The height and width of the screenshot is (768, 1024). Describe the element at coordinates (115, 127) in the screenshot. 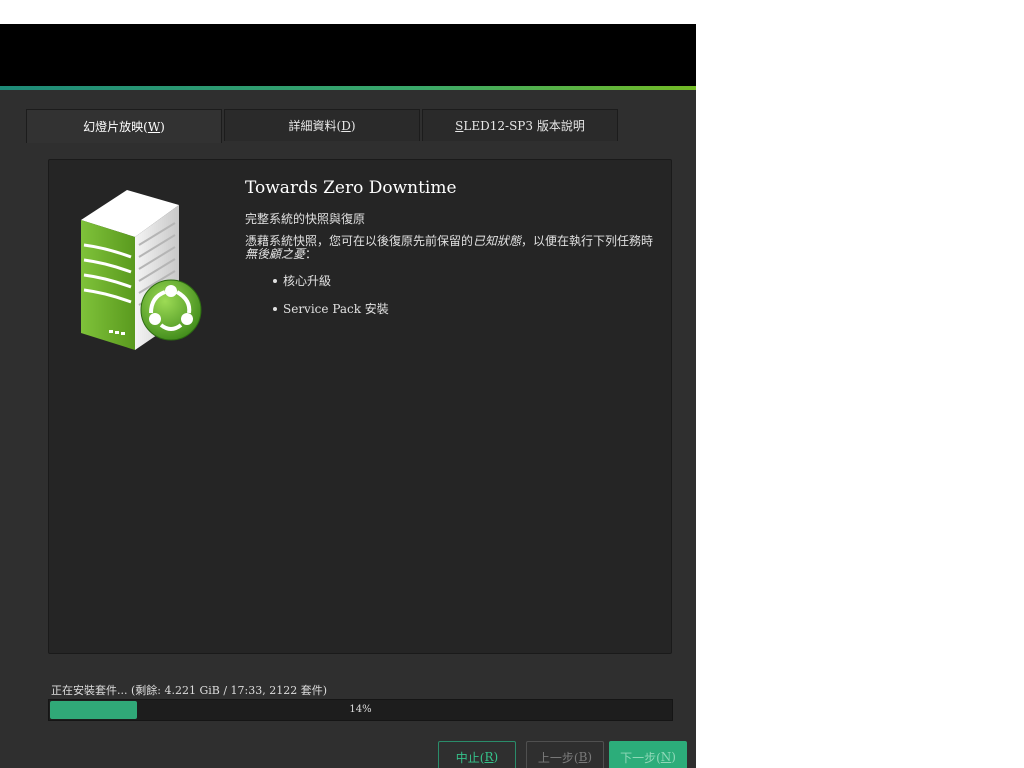

I see `tab-slideshow-label-prefix: 幻燈片放映(` at that location.